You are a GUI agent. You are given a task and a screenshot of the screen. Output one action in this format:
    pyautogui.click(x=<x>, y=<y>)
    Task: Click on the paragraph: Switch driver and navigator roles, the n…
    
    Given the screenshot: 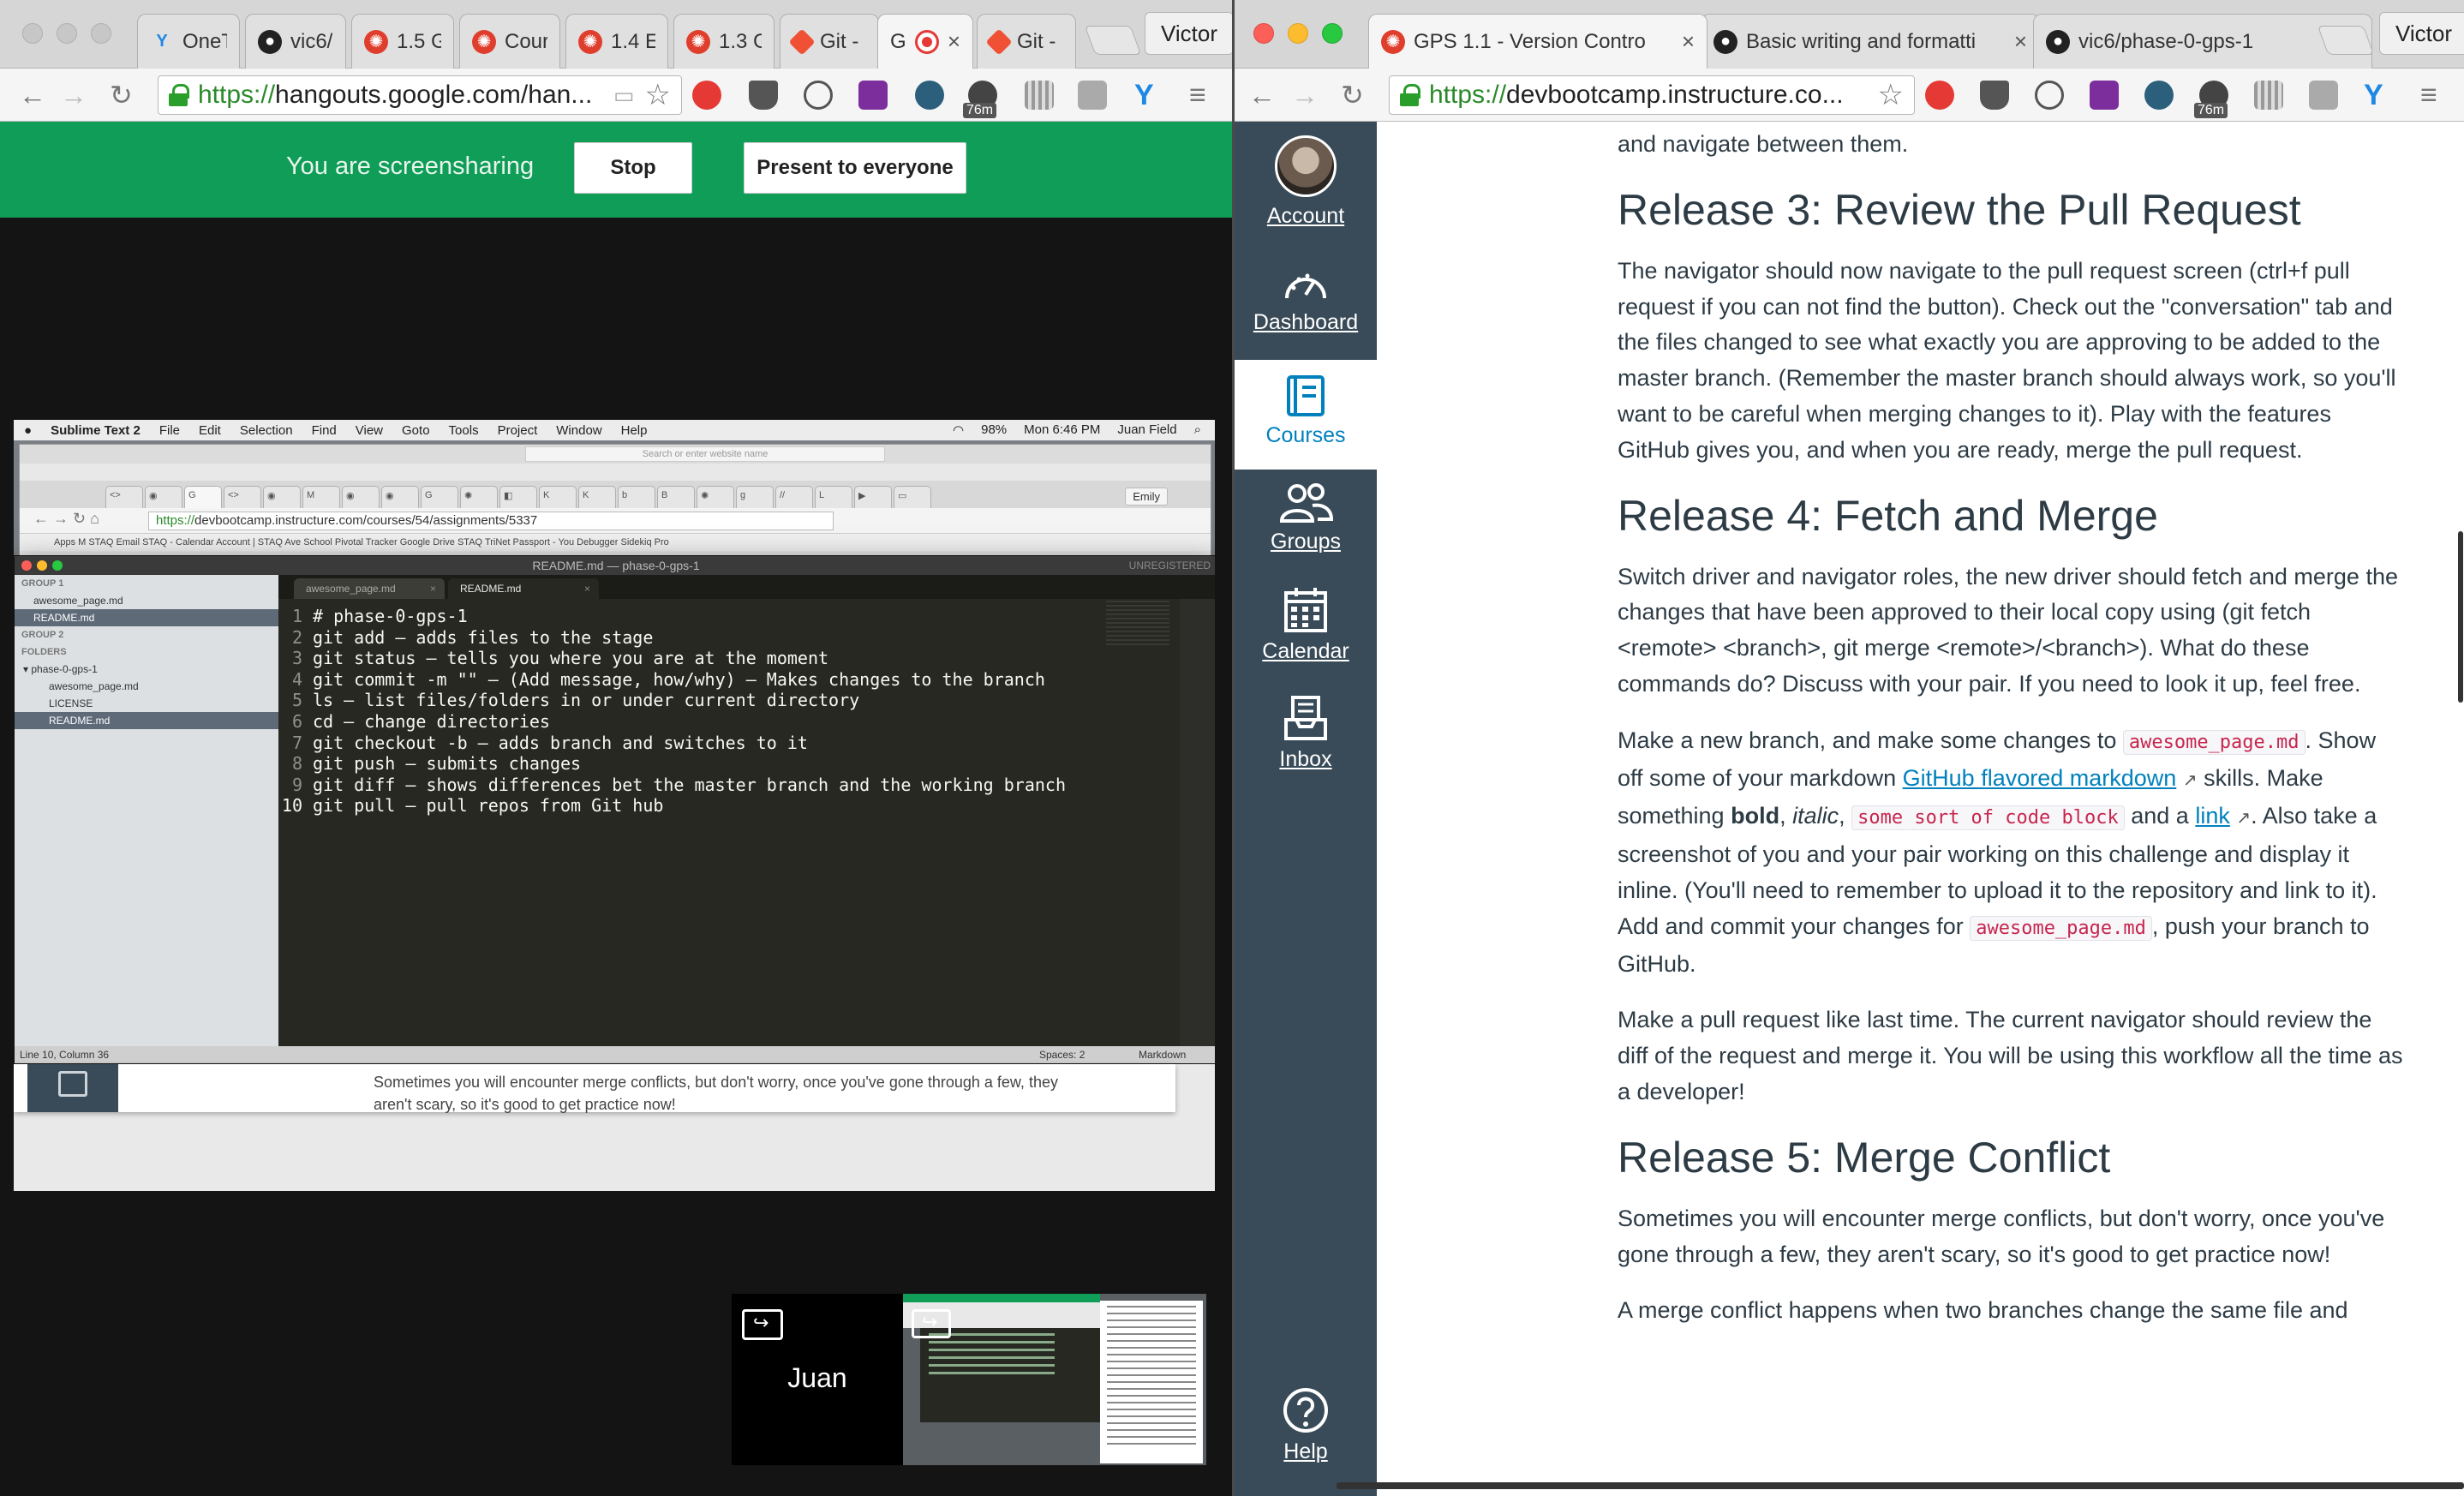 What is the action you would take?
    pyautogui.click(x=2008, y=630)
    